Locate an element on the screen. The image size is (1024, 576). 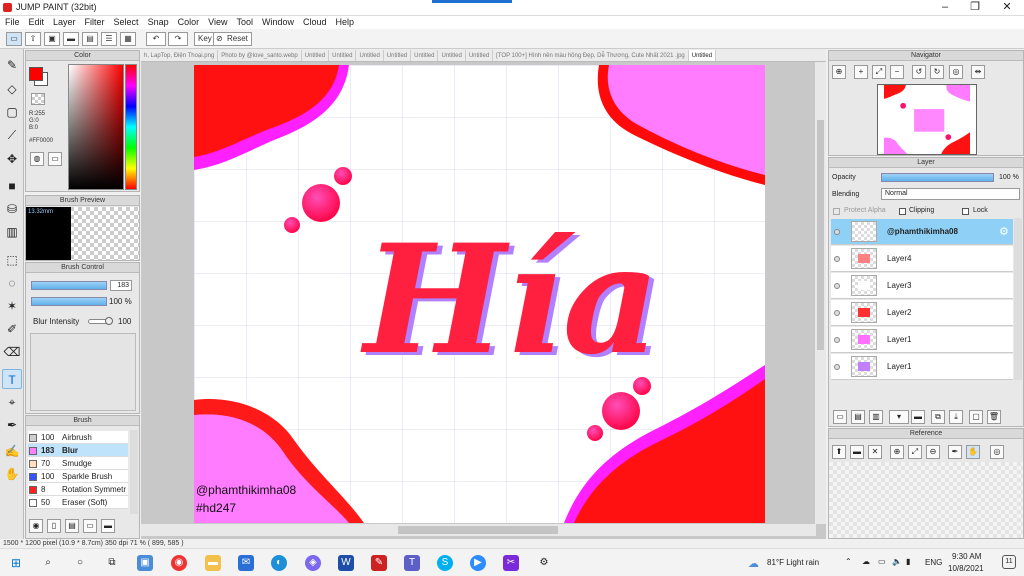
tray-chevron-icon: ⌃ is located at coordinates (848, 561).